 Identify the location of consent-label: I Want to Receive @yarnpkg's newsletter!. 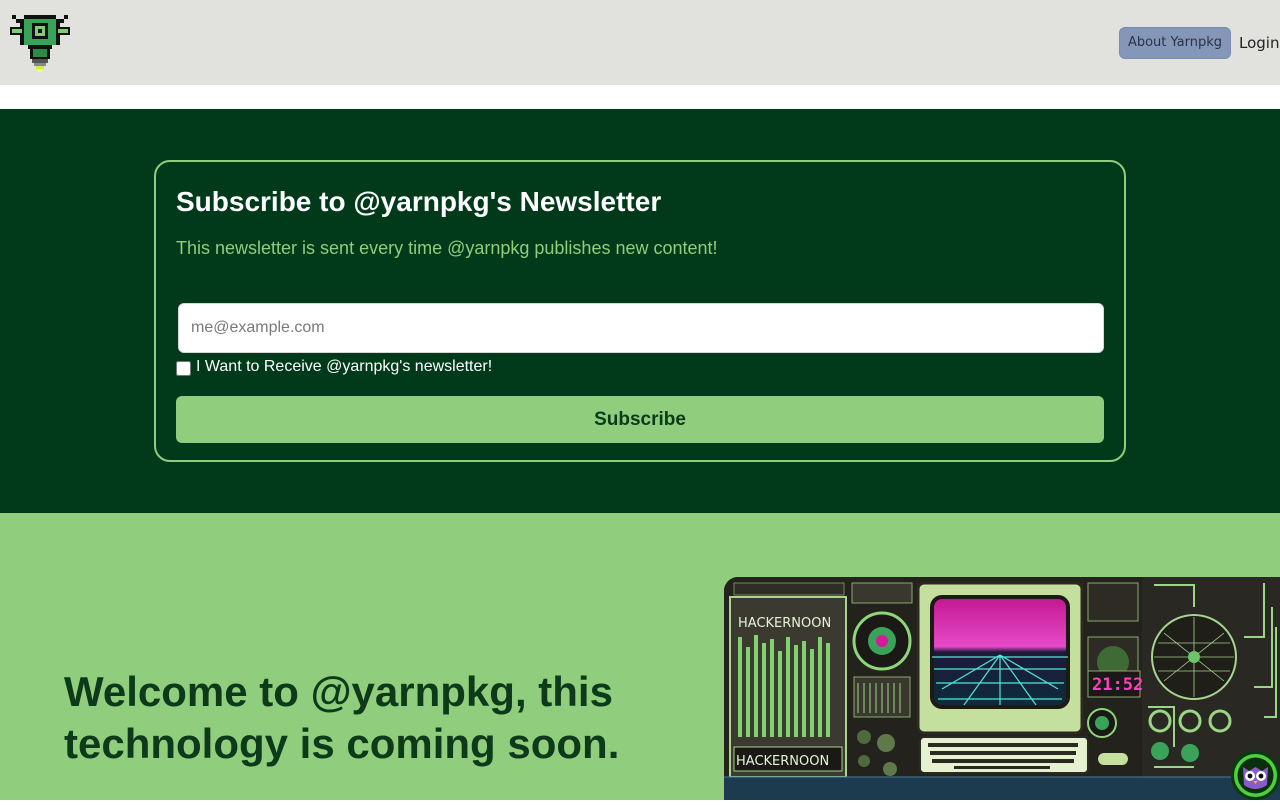
(344, 366).